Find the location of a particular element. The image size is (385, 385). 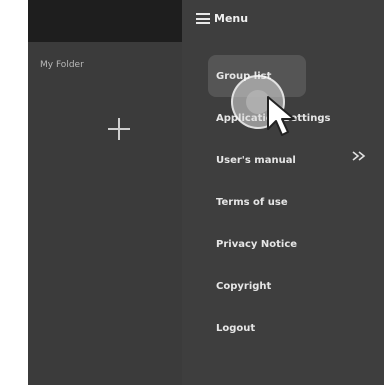

menu-item-label: Copyright is located at coordinates (244, 286).